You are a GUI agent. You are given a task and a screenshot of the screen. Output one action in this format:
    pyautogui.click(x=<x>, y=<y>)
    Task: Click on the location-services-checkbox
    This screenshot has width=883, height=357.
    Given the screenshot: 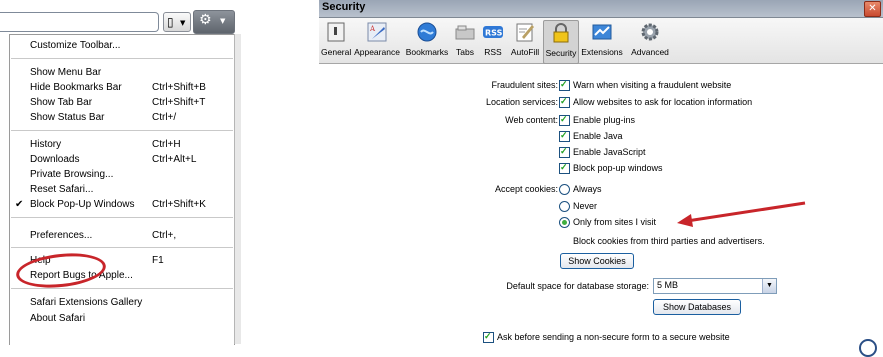 What is the action you would take?
    pyautogui.click(x=564, y=102)
    